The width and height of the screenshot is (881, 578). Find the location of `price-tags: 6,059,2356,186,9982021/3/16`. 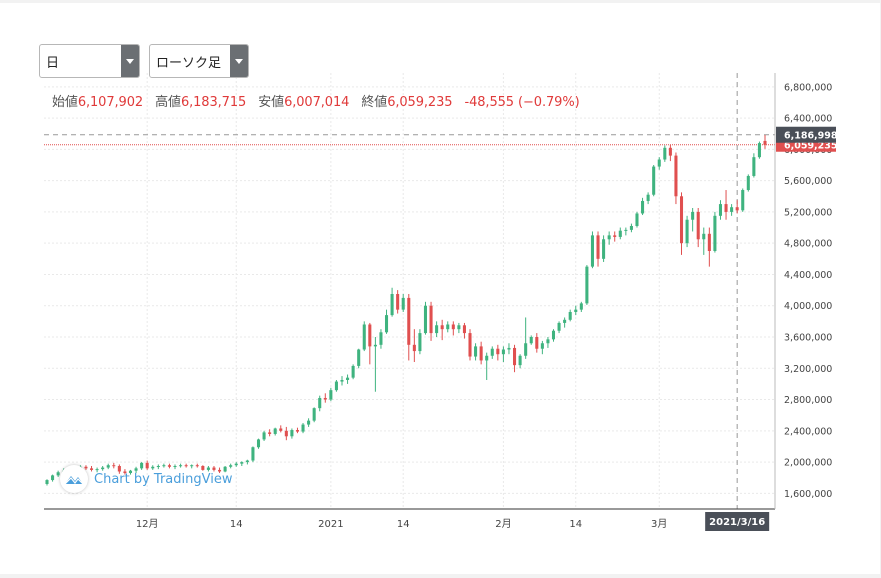

price-tags: 6,059,2356,186,9982021/3/16 is located at coordinates (771, 328).